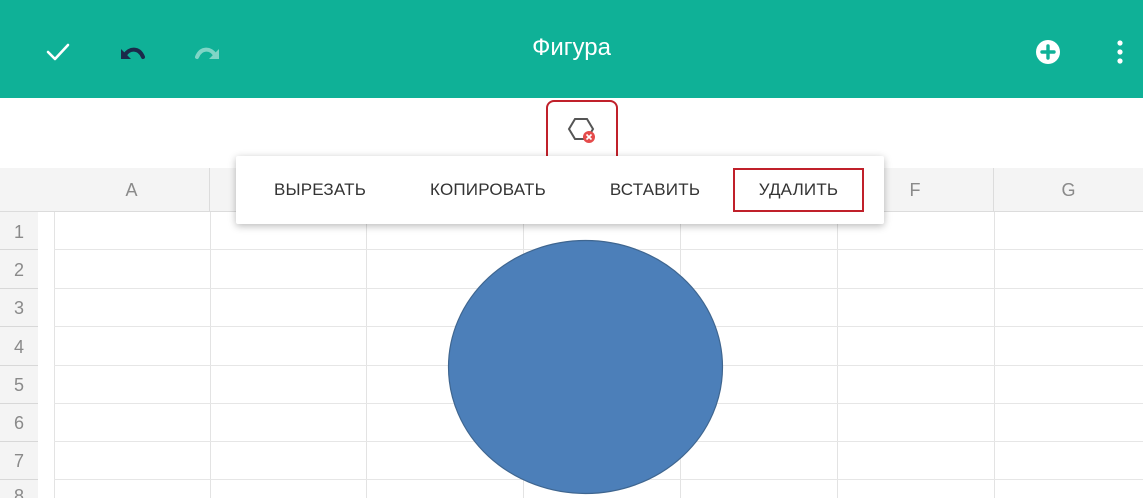 The height and width of the screenshot is (498, 1143). Describe the element at coordinates (19, 231) in the screenshot. I see `row-header-1: 1` at that location.